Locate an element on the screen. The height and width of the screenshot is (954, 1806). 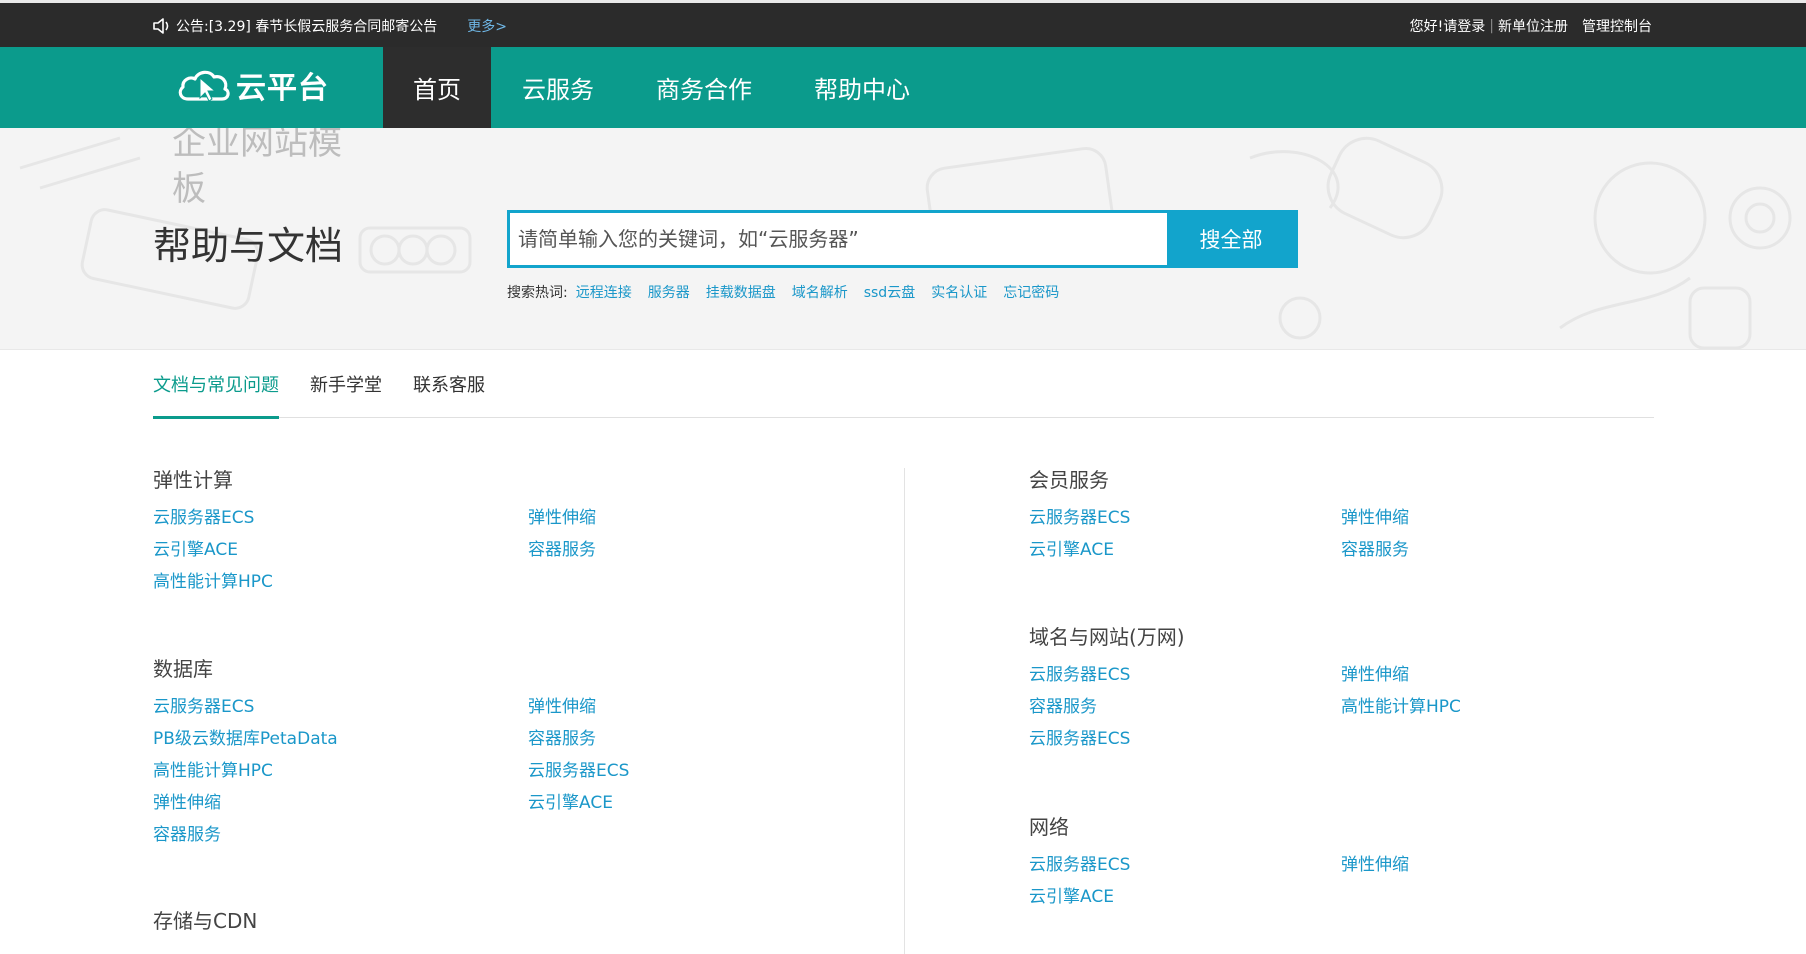
announcement: 公告: [3.29] 春节长假云服务合同邮寄公告 更多> is located at coordinates (329, 26).